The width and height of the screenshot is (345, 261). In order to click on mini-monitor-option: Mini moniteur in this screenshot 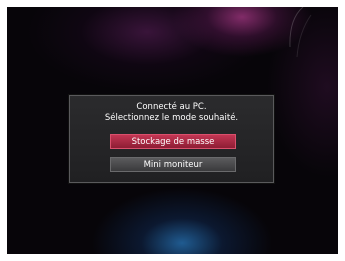, I will do `click(173, 164)`.